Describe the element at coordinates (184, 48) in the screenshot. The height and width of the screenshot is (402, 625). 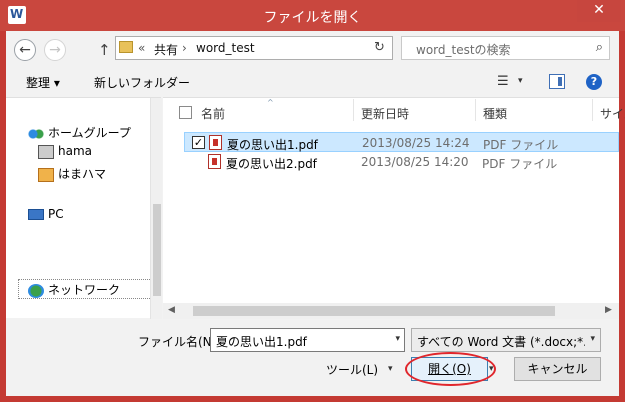
I see `breadcrumb-chevron-icon: ›` at that location.